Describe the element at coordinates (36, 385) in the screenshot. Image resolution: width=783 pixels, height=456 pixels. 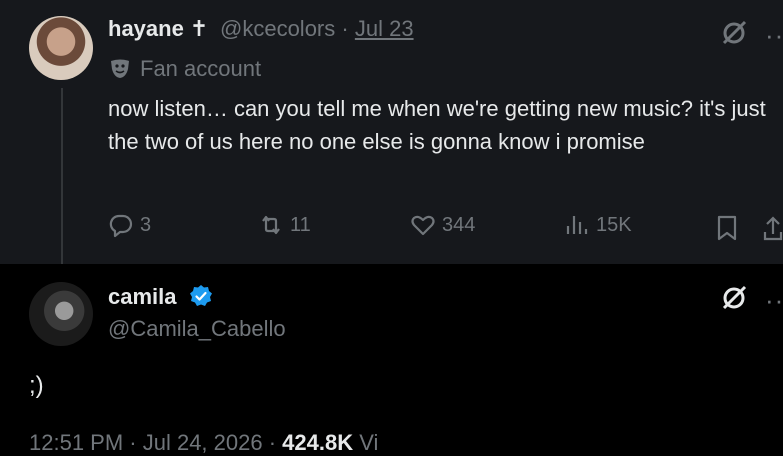
I see `main-tweet-text: ;)` at that location.